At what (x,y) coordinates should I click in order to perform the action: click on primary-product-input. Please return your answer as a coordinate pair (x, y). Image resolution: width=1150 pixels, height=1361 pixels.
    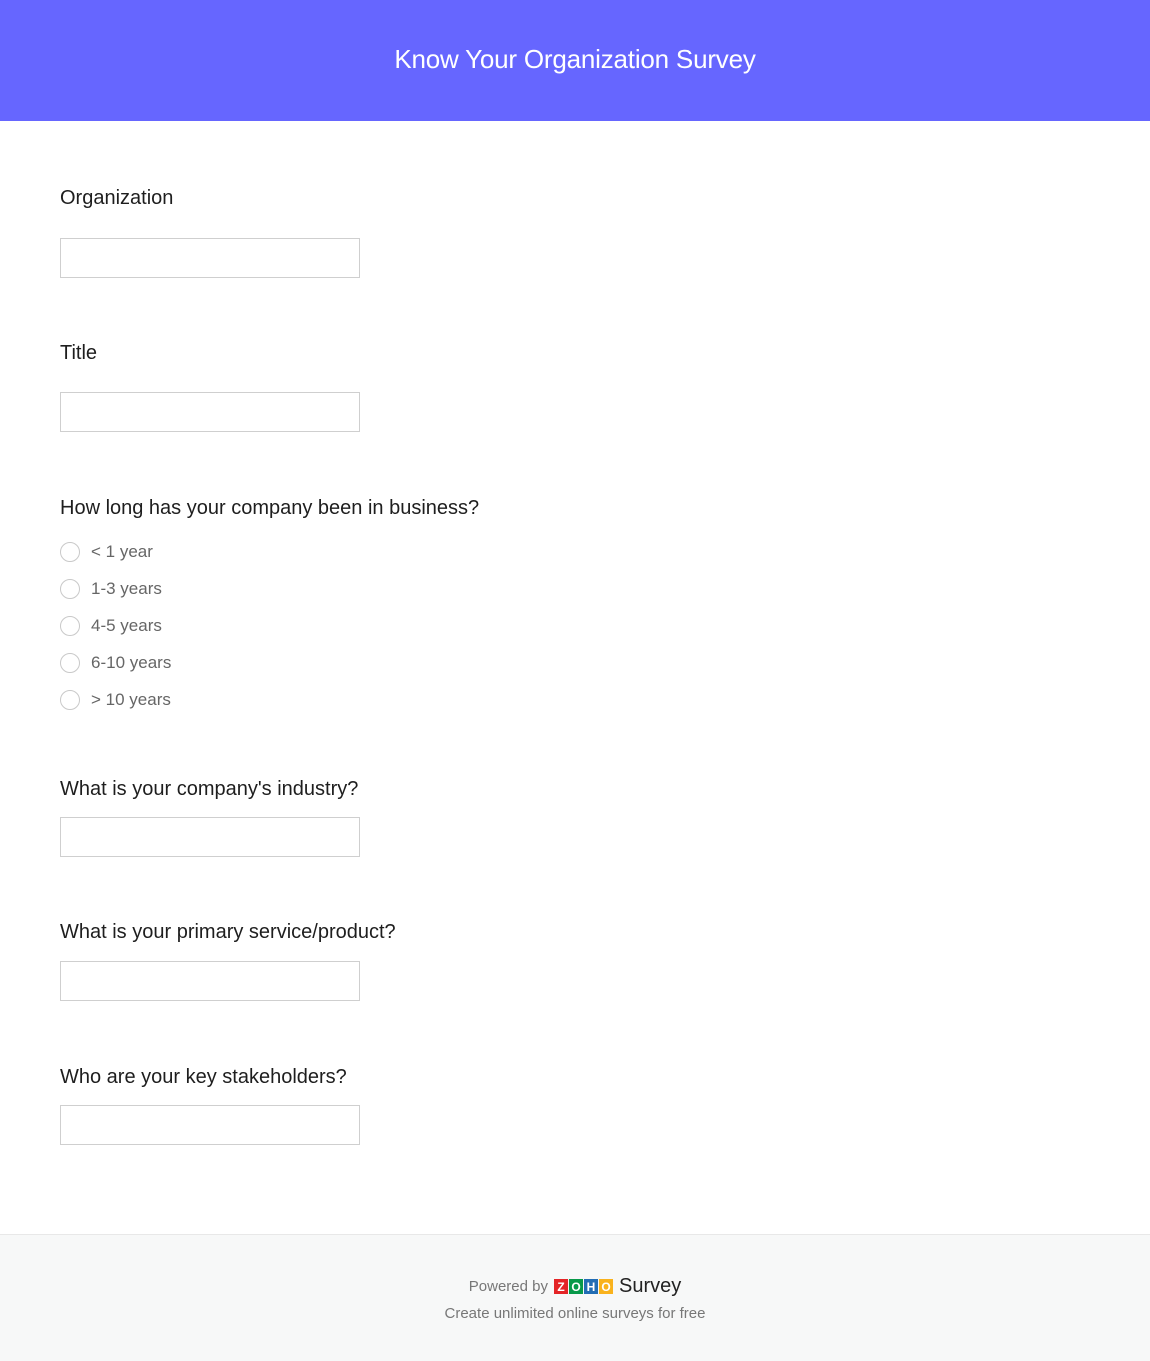
    Looking at the image, I should click on (210, 981).